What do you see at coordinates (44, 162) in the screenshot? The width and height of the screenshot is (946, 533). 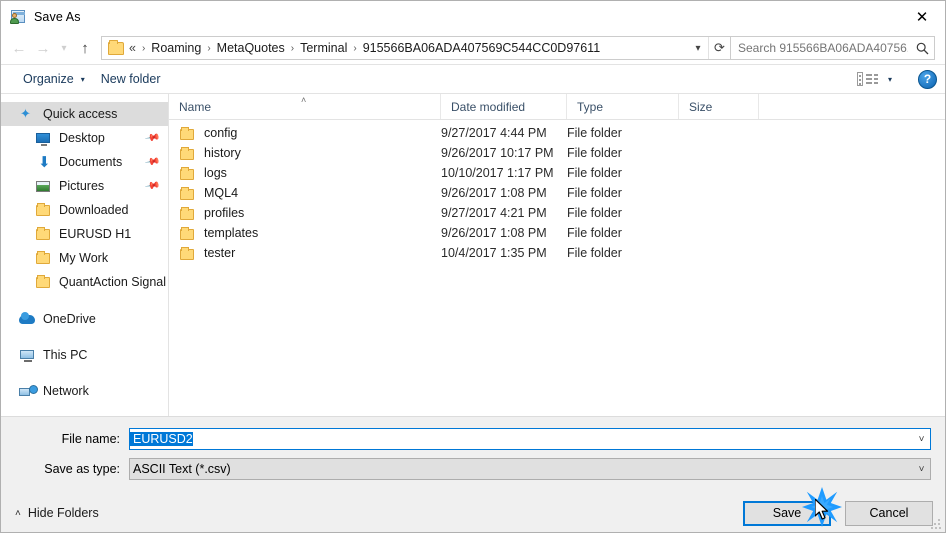 I see `documents-icon: ⬇` at bounding box center [44, 162].